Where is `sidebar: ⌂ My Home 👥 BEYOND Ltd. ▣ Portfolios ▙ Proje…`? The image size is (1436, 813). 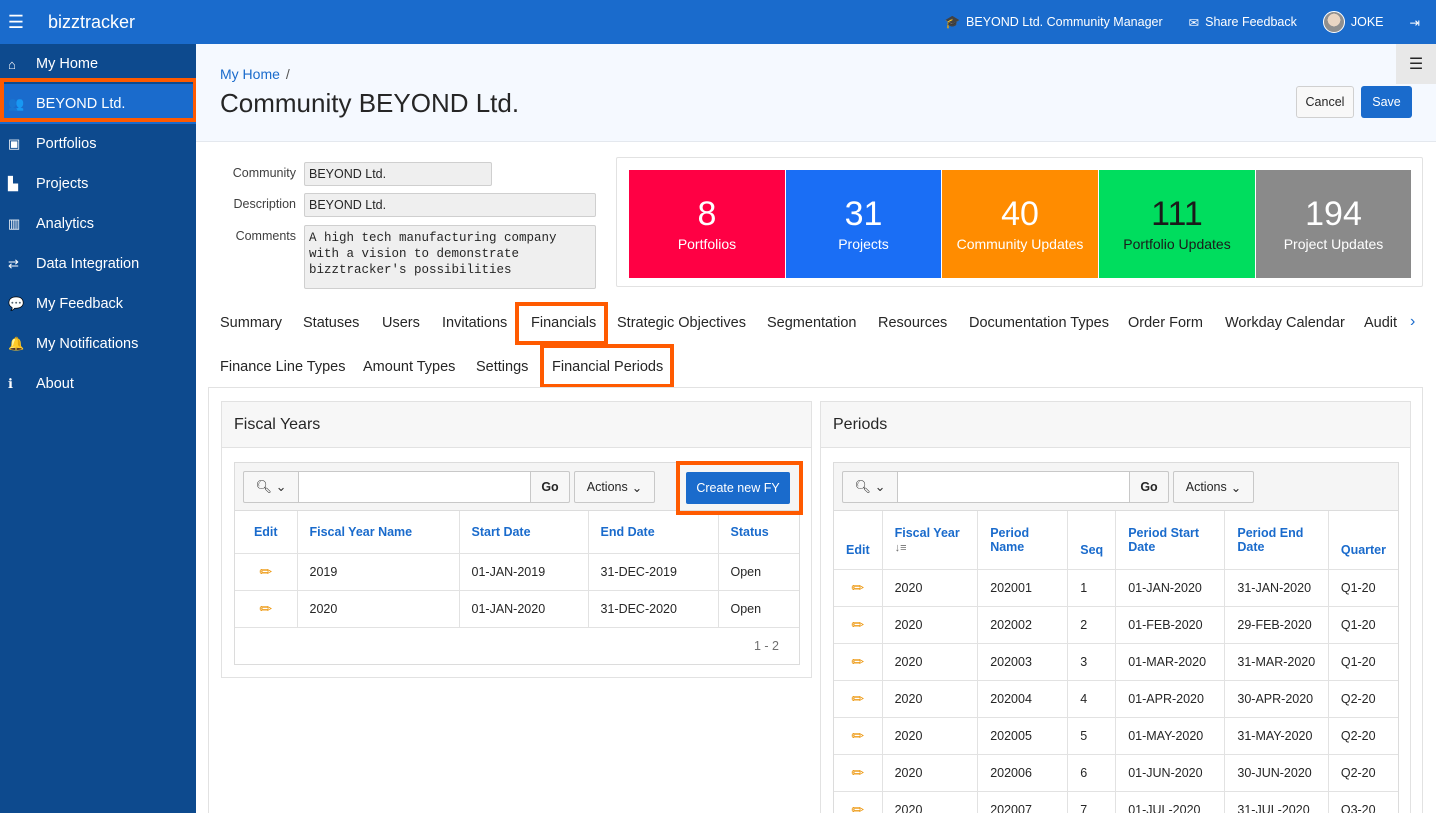 sidebar: ⌂ My Home 👥 BEYOND Ltd. ▣ Portfolios ▙ Proje… is located at coordinates (98, 428).